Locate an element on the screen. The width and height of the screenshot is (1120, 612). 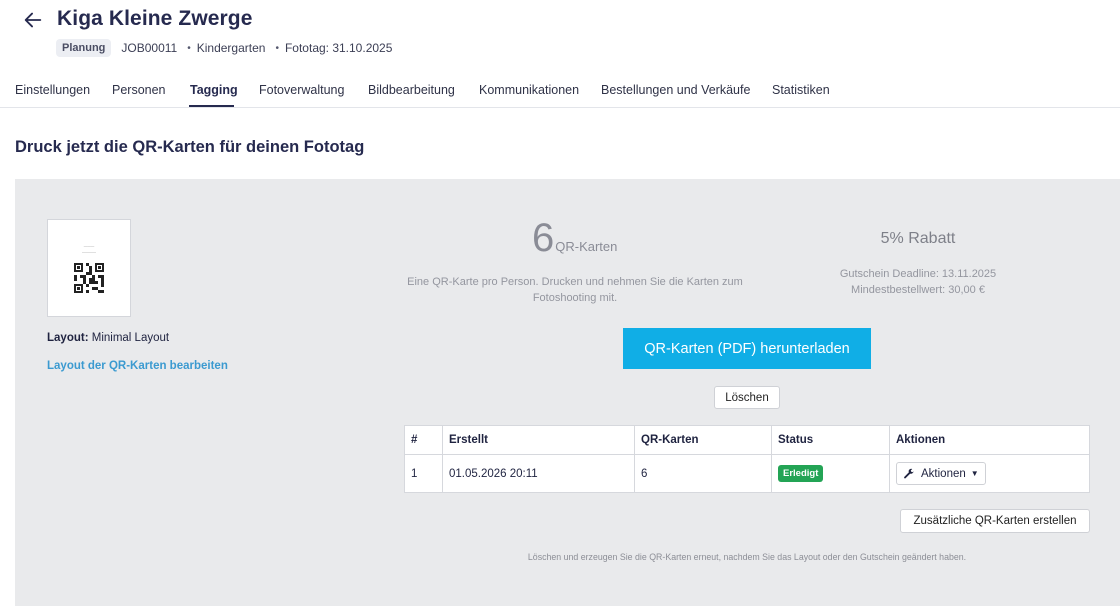
voucher-deadline: Gutschein Deadline: 13.11.2025 is located at coordinates (918, 274).